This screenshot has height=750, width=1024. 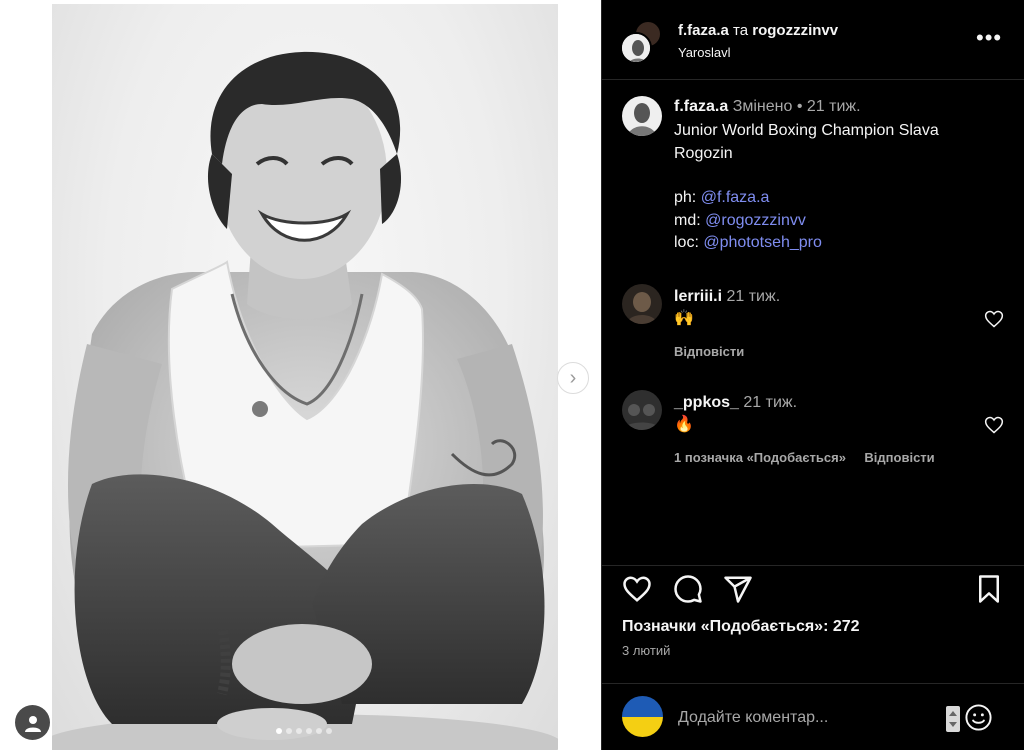 I want to click on current-user-avatar, so click(x=642, y=716).